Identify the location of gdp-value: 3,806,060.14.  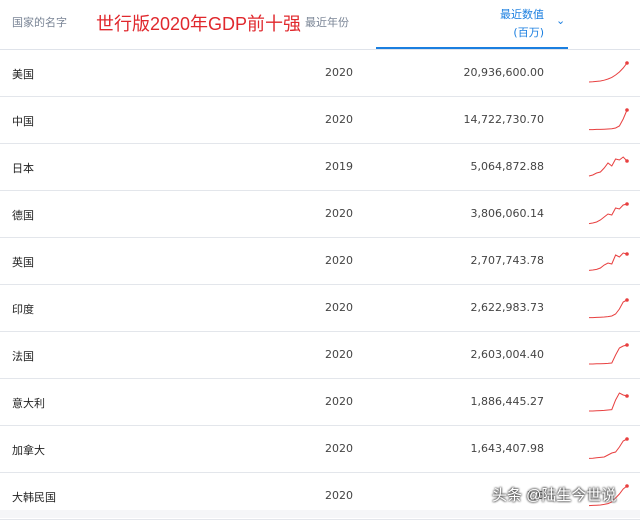
(507, 213).